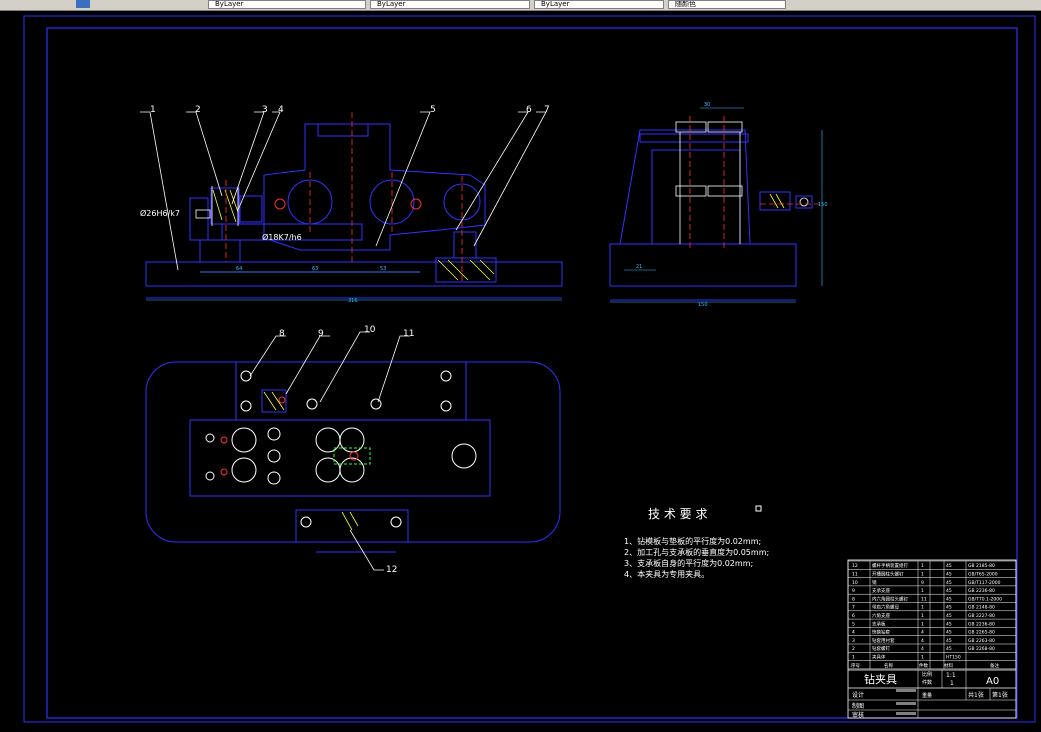 This screenshot has width=1041, height=732. Describe the element at coordinates (707, 105) in the screenshot. I see `dim-30: 30` at that location.